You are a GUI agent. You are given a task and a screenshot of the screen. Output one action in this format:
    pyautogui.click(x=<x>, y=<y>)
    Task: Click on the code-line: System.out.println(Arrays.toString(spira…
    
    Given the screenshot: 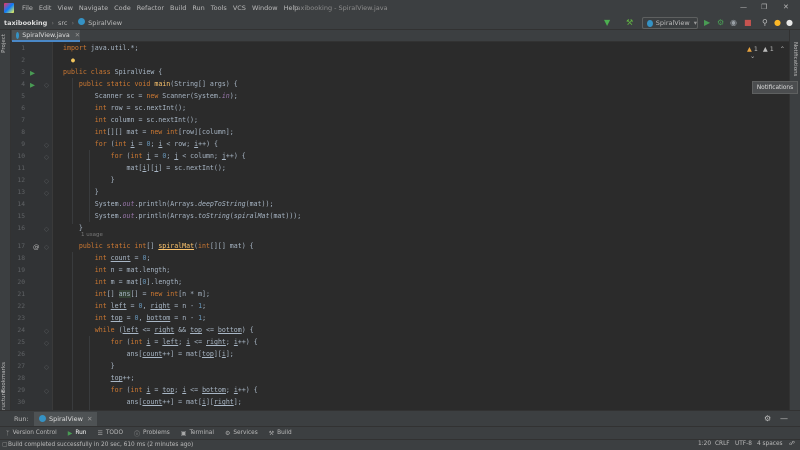 What is the action you would take?
    pyautogui.click(x=182, y=216)
    